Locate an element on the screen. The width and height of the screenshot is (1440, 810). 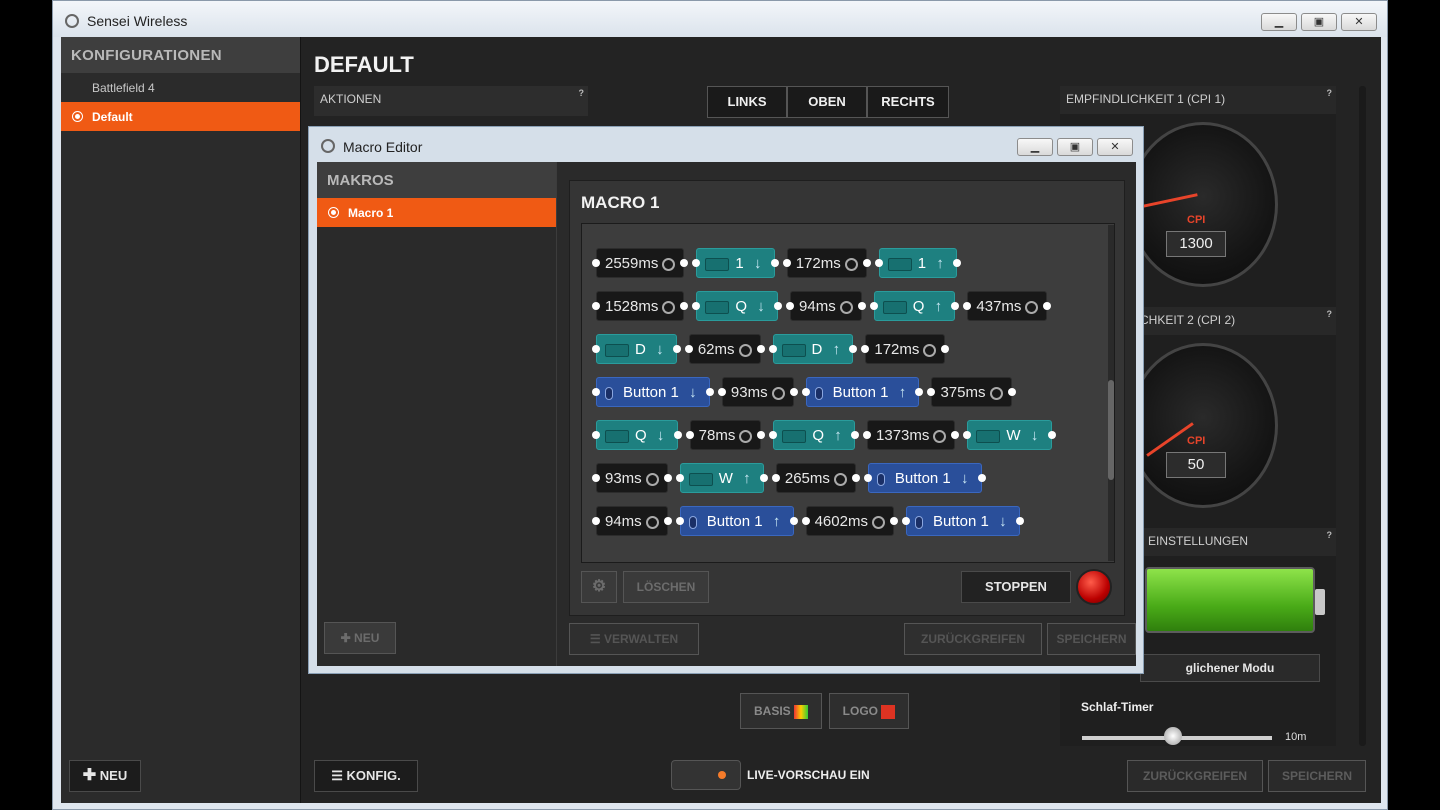
key-event-block: 1 ↑ is located at coordinates (918, 263).